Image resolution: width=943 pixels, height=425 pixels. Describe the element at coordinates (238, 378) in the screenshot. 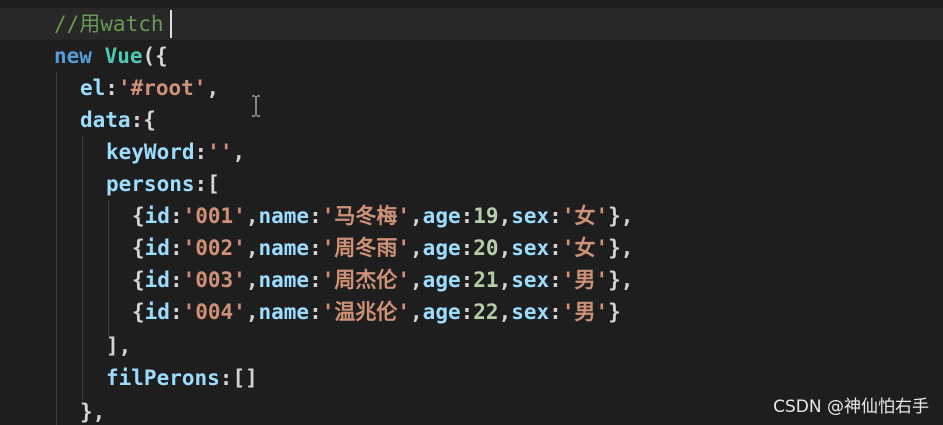

I see `code-token: :[]` at that location.